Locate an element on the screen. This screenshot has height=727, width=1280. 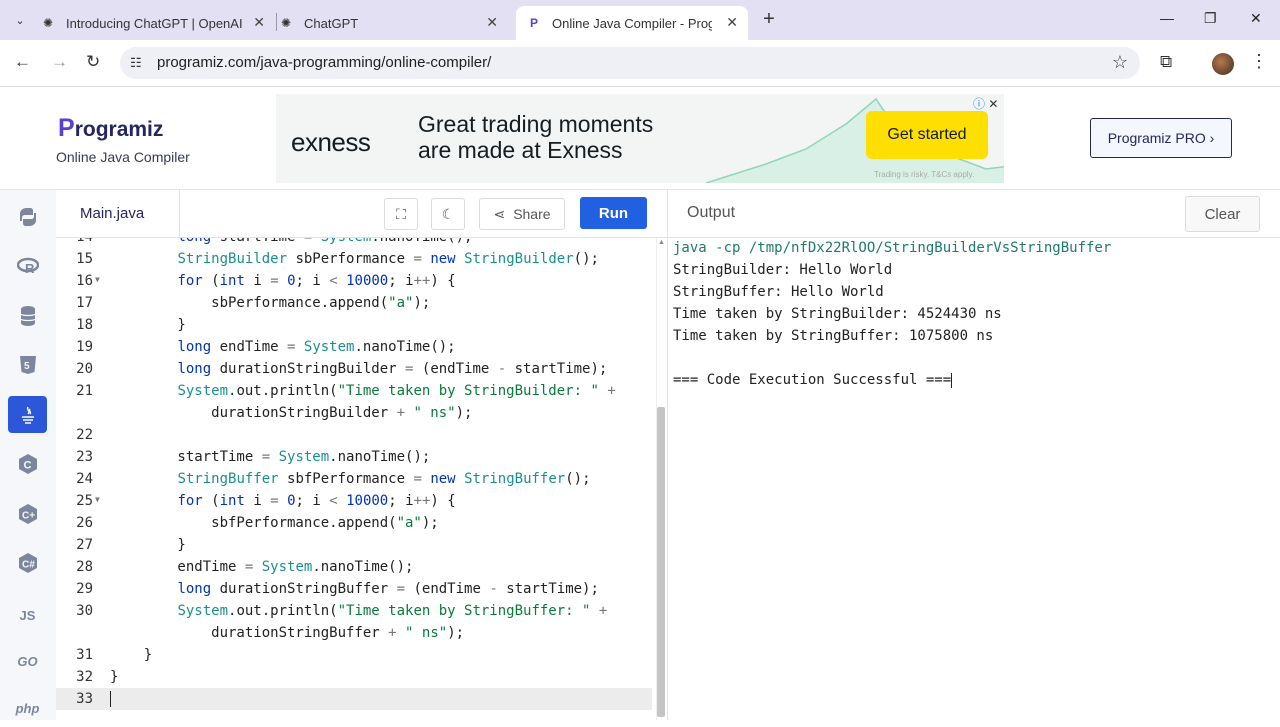
output-title: Output is located at coordinates (711, 212).